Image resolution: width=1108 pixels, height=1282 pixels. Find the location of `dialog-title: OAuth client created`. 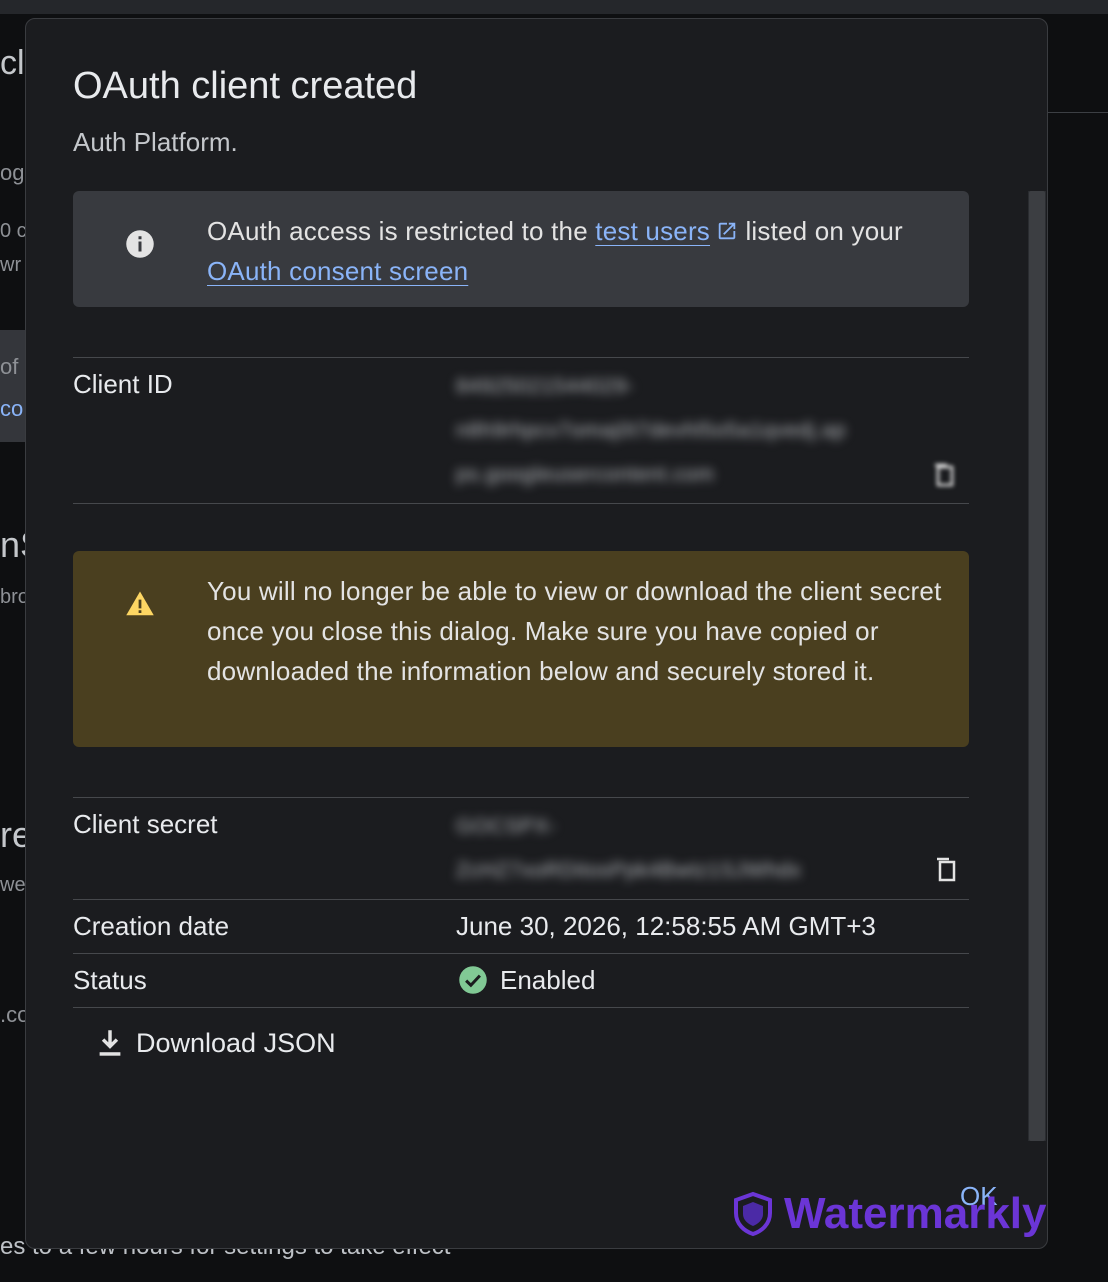

dialog-title: OAuth client created is located at coordinates (245, 86).